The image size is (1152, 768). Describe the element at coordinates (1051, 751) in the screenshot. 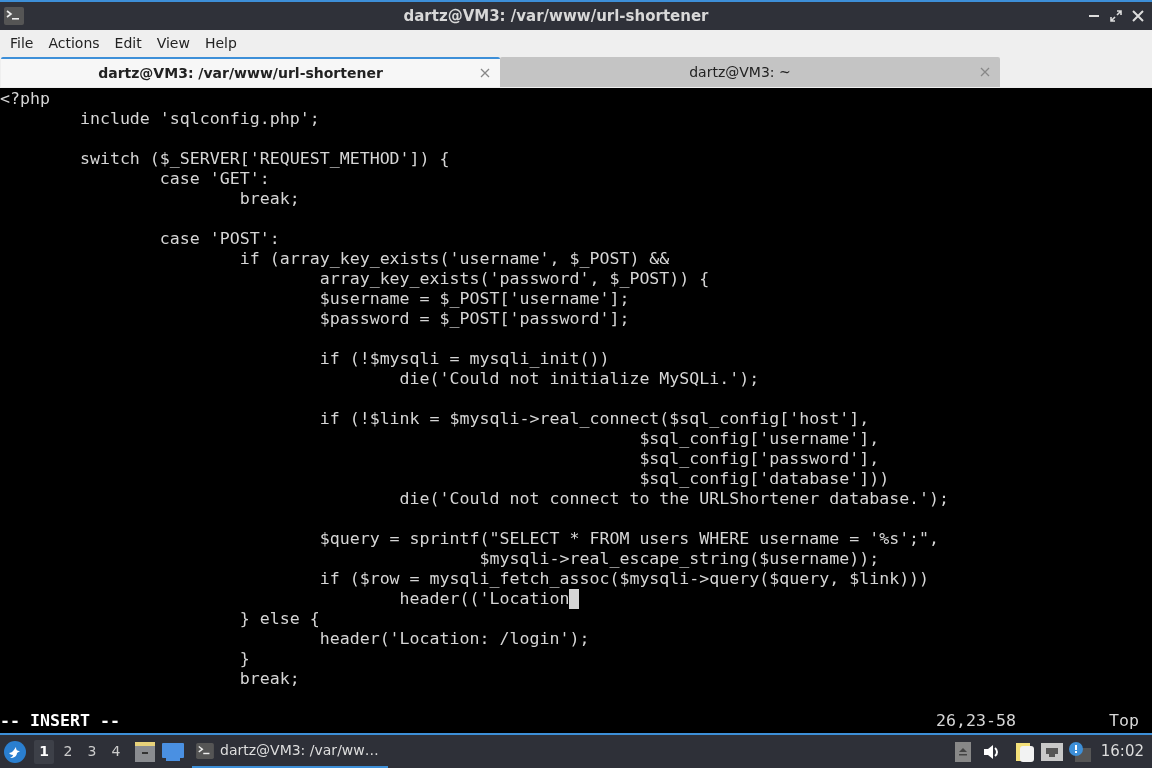

I see `network-icon` at that location.